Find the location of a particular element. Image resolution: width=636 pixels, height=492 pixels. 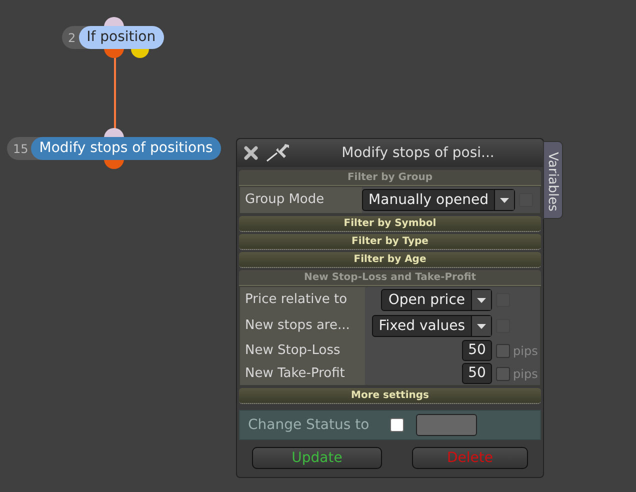

node-number: 2 is located at coordinates (72, 38).